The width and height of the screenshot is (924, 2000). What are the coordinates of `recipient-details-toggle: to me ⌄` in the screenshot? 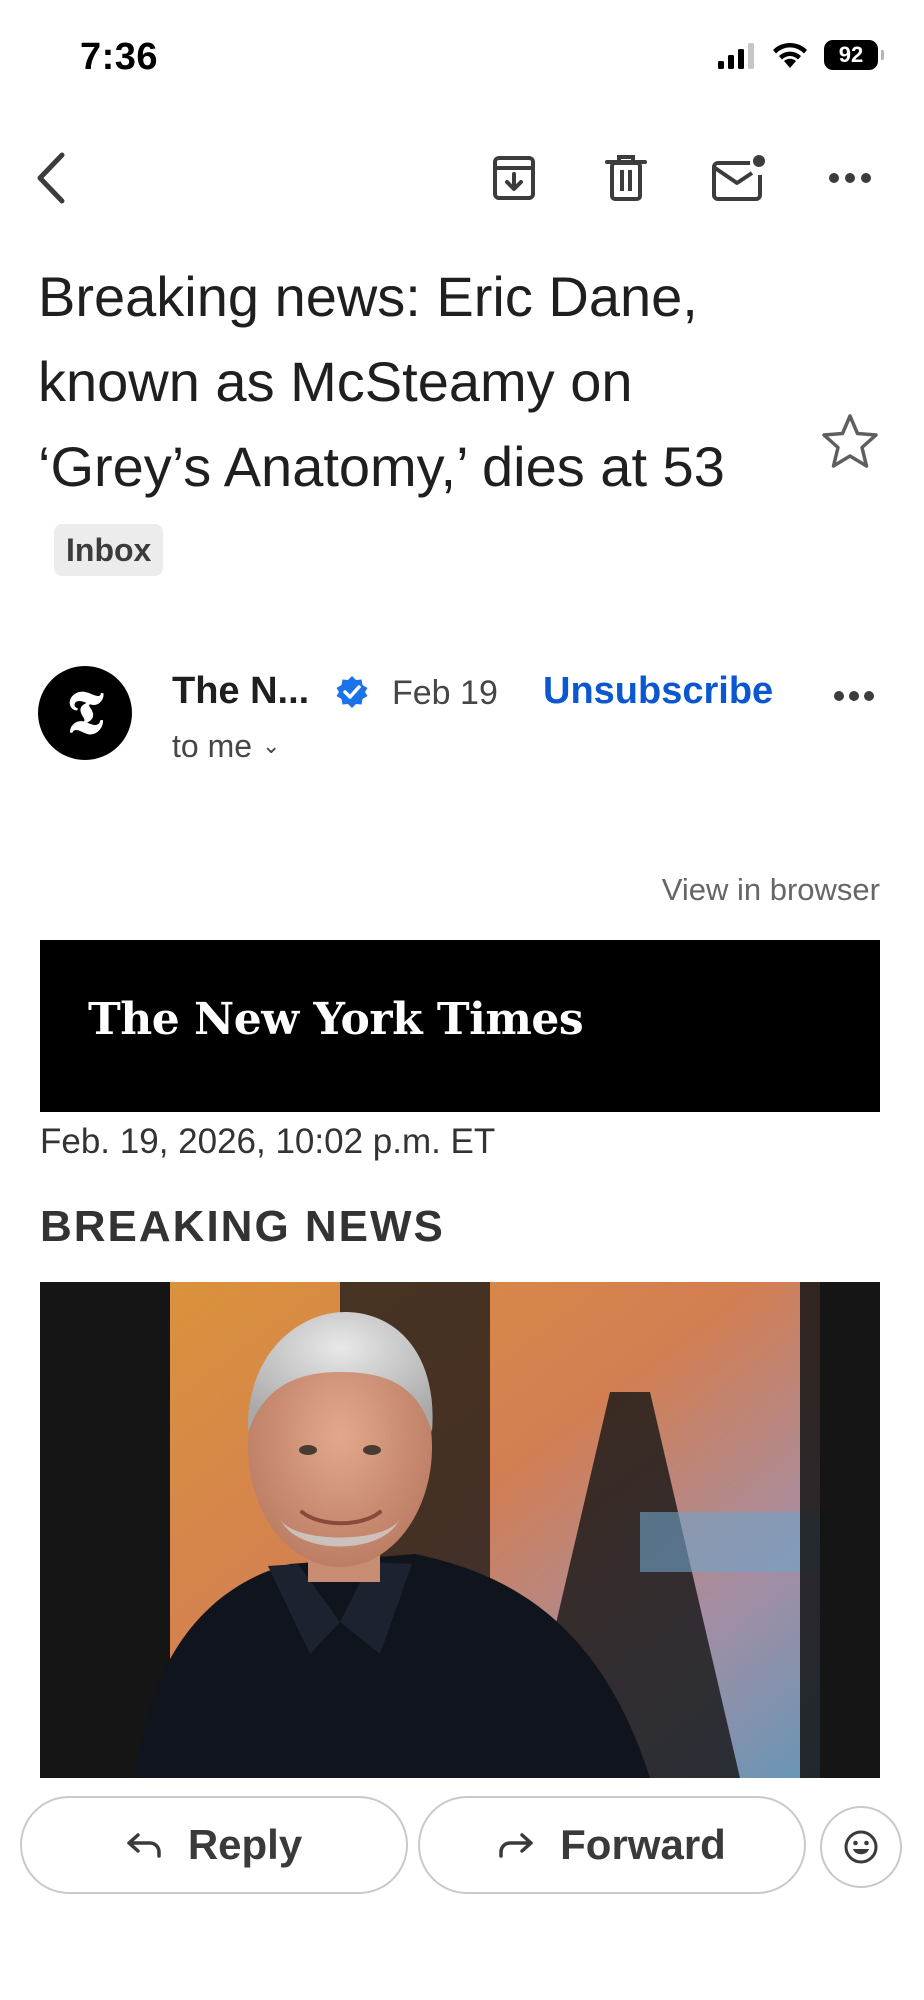 It's located at (226, 746).